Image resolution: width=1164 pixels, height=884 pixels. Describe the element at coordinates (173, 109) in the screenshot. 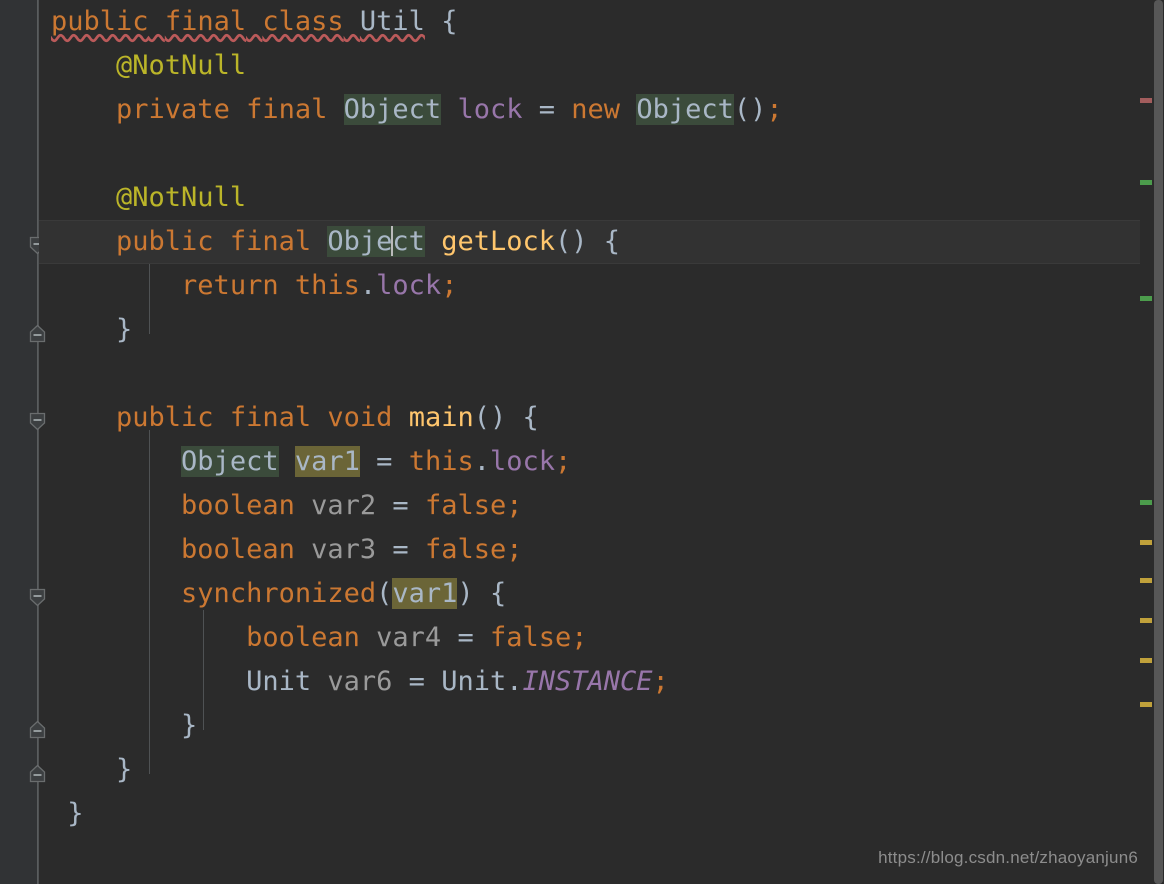

I see `token-keyword: private` at that location.